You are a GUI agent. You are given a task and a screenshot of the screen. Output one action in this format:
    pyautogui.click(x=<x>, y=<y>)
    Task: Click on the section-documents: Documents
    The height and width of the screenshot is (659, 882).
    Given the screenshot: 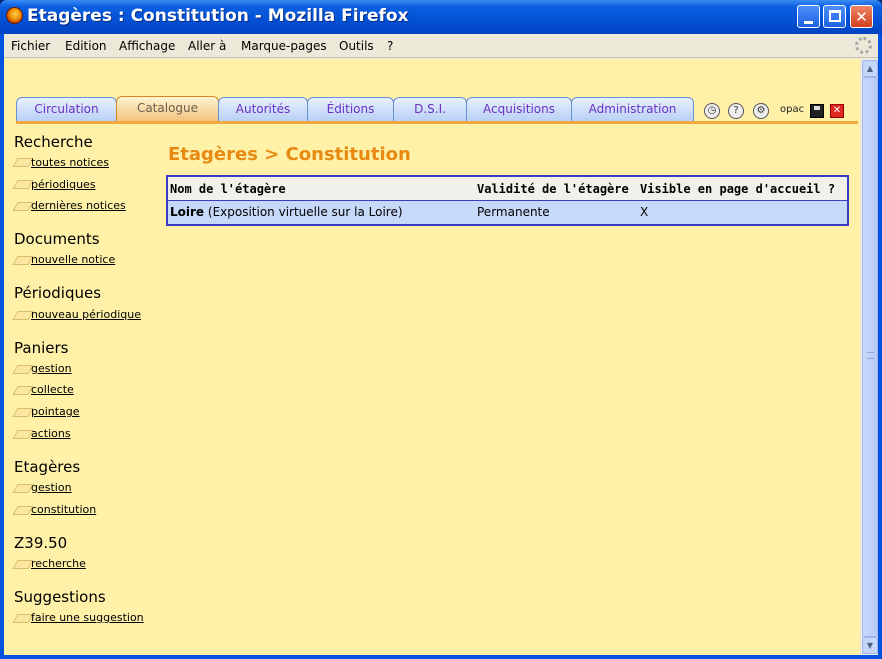 What is the action you would take?
    pyautogui.click(x=57, y=239)
    